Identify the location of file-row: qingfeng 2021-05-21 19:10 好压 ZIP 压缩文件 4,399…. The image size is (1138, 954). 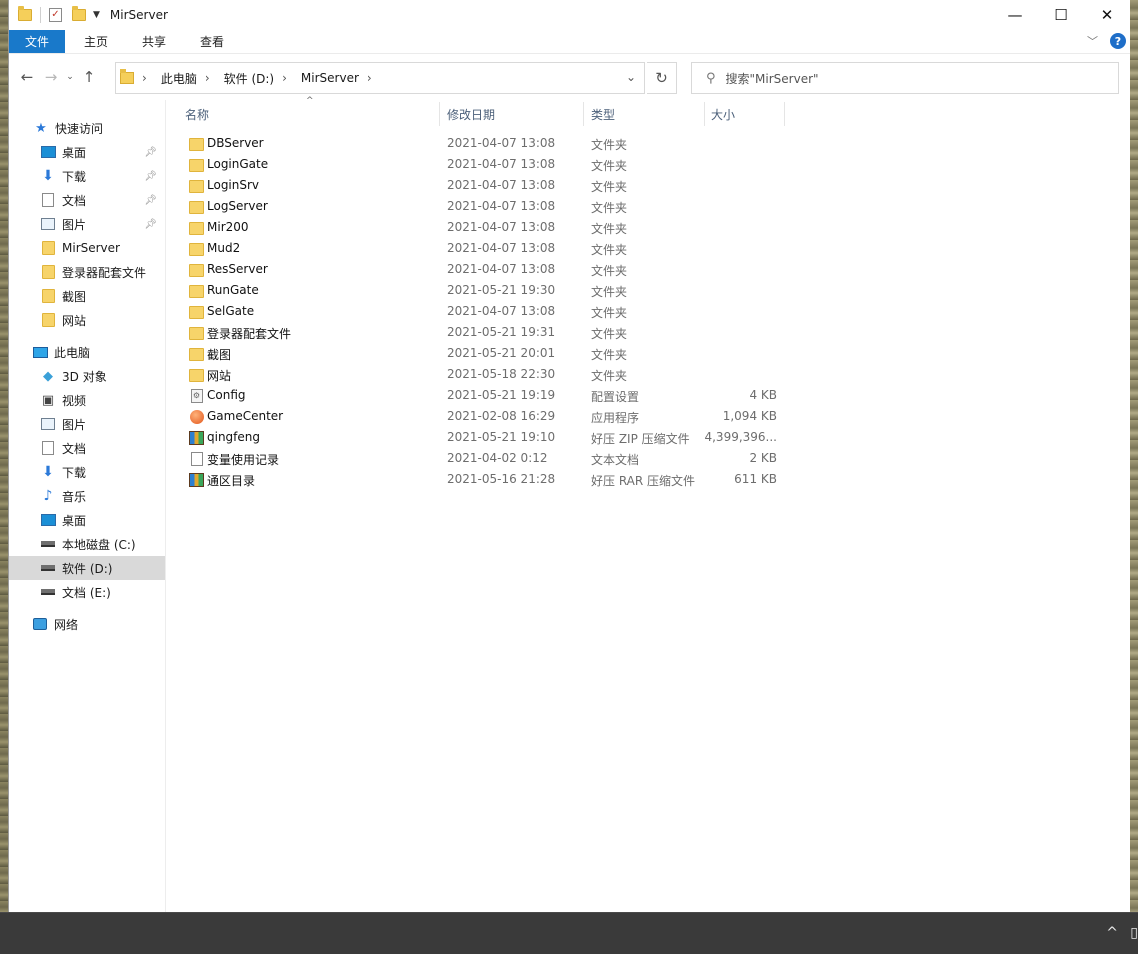
(483, 438).